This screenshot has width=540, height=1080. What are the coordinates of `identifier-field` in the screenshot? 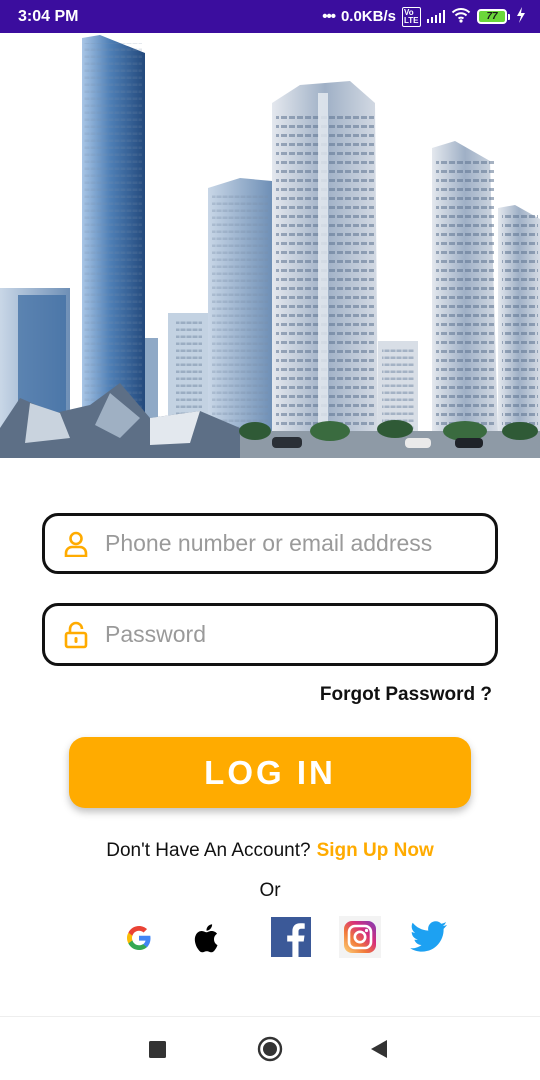 It's located at (270, 543).